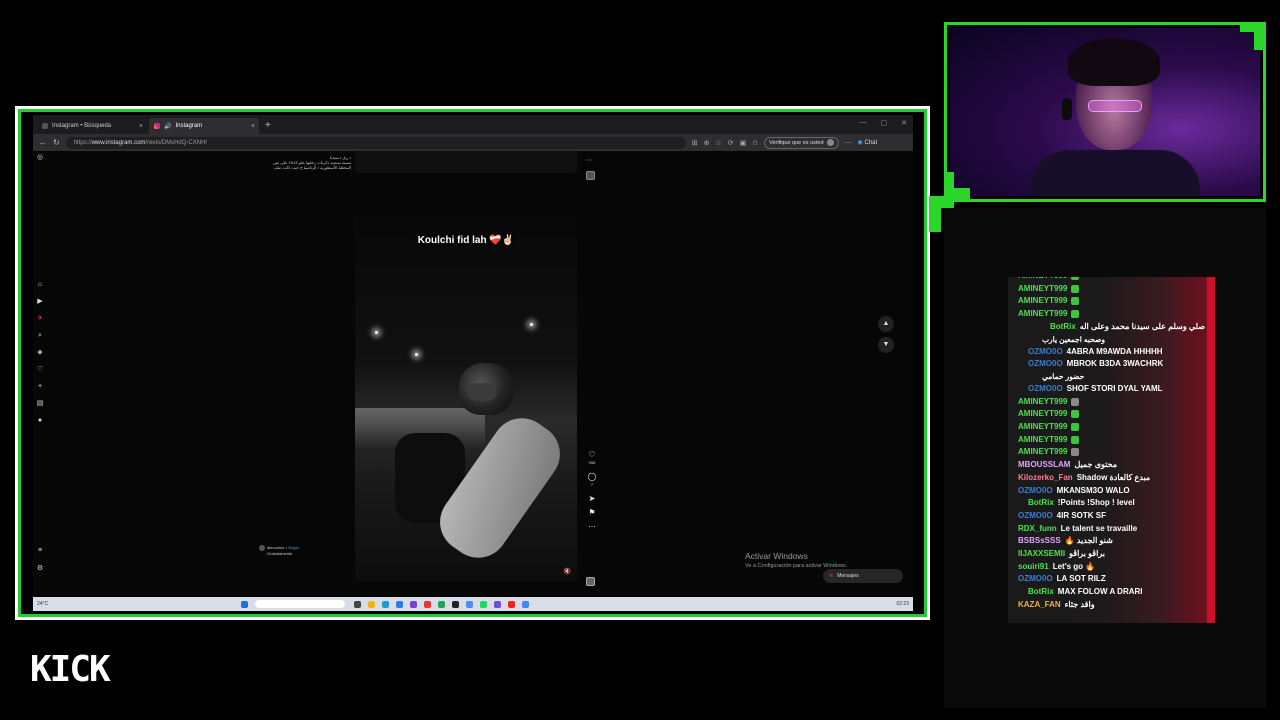 The image size is (1280, 720). I want to click on more-options-icon: ⋯, so click(589, 160).